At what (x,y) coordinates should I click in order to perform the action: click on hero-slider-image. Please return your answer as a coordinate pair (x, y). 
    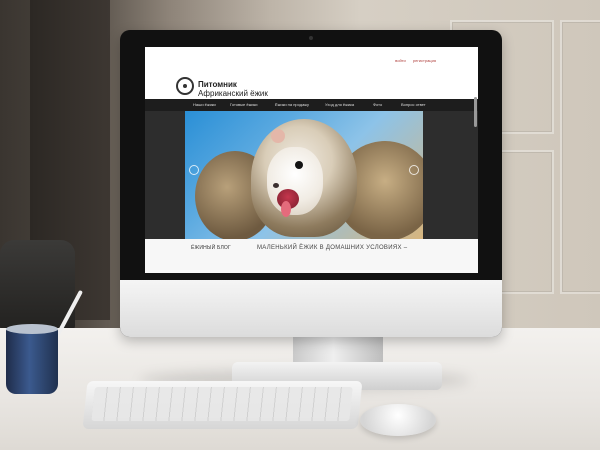
    Looking at the image, I should click on (304, 175).